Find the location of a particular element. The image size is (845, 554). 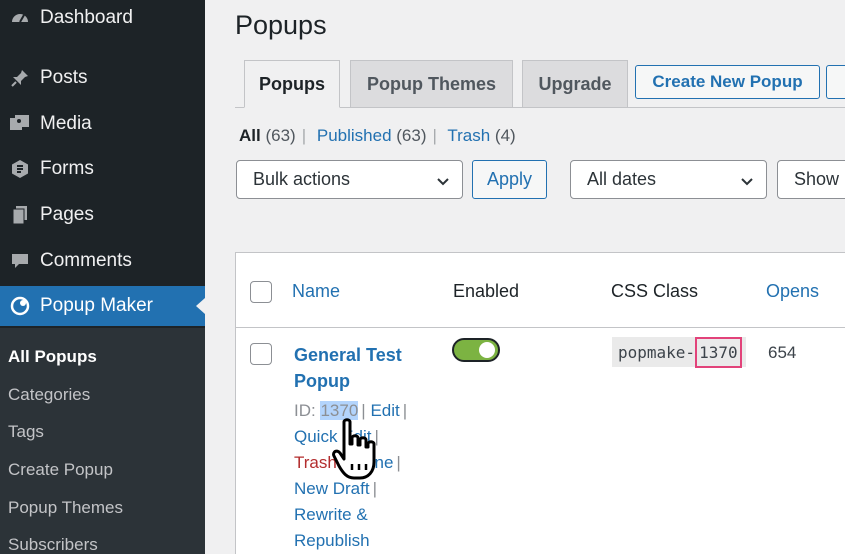

menu-item-media: Media is located at coordinates (102, 124).